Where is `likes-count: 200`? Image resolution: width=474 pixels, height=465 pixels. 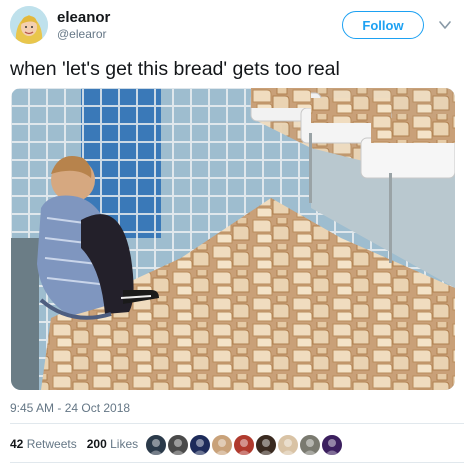
likes-count: 200 is located at coordinates (96, 444).